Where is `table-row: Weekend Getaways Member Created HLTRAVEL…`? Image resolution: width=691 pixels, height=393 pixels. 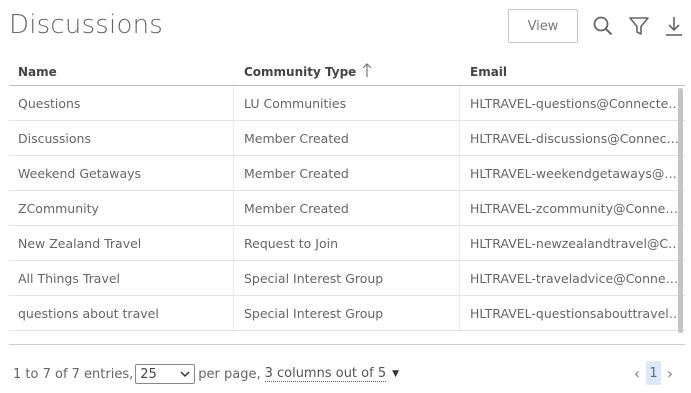
table-row: Weekend Getaways Member Created HLTRAVEL… is located at coordinates (347, 173).